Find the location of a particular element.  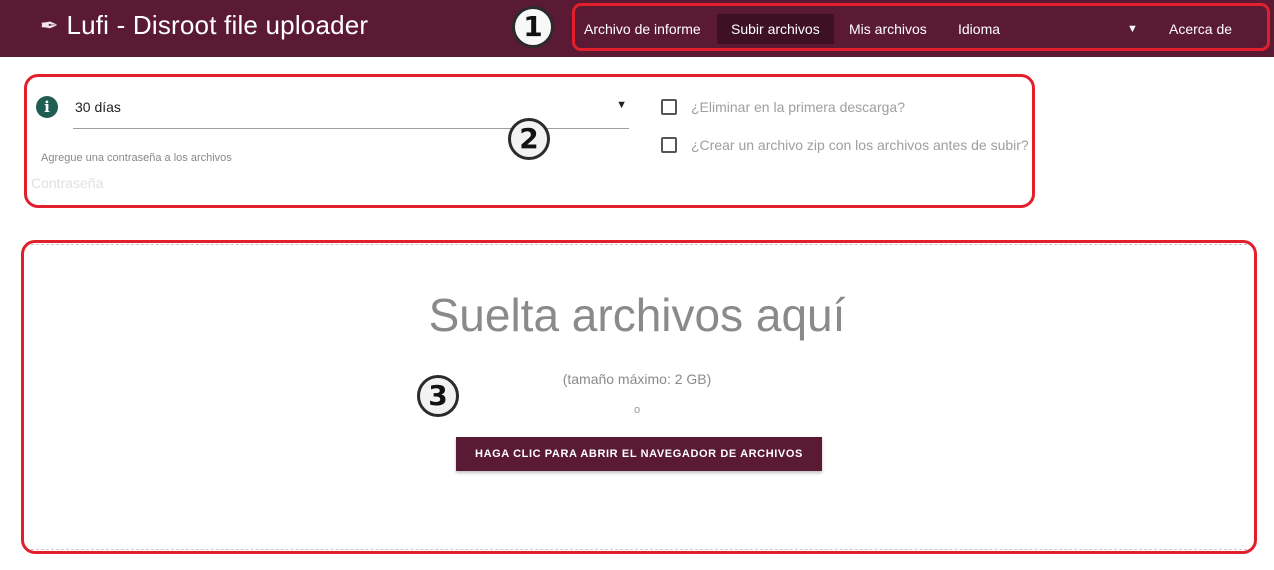

nav-item-about: Acerca de is located at coordinates (1200, 29).